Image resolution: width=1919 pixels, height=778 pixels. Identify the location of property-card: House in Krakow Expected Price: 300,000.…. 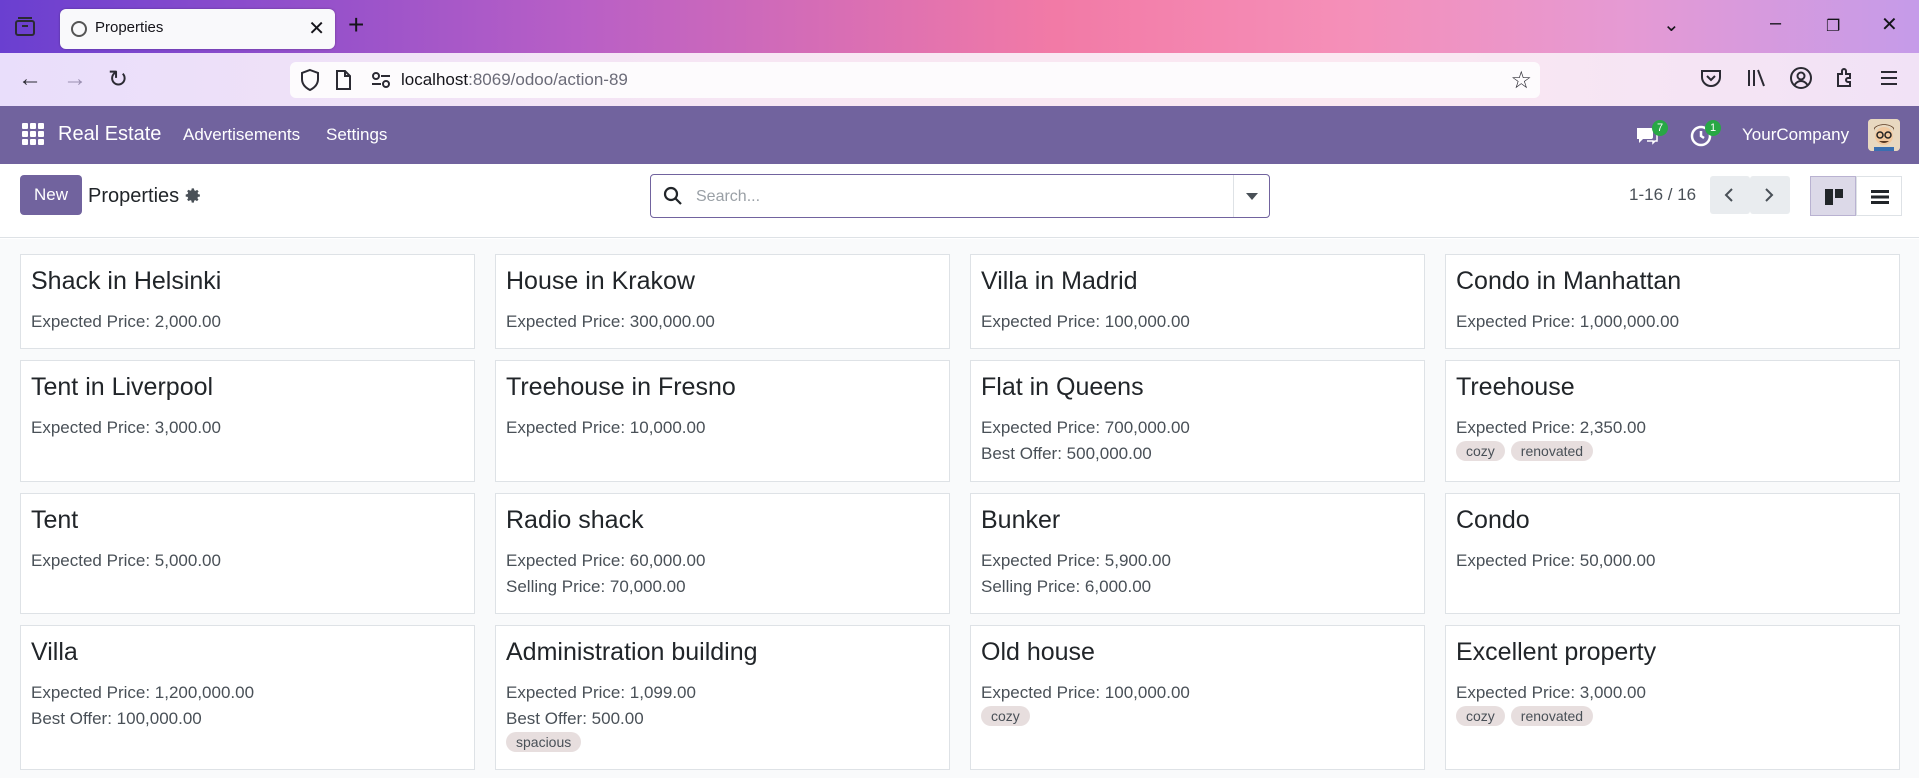
(722, 301).